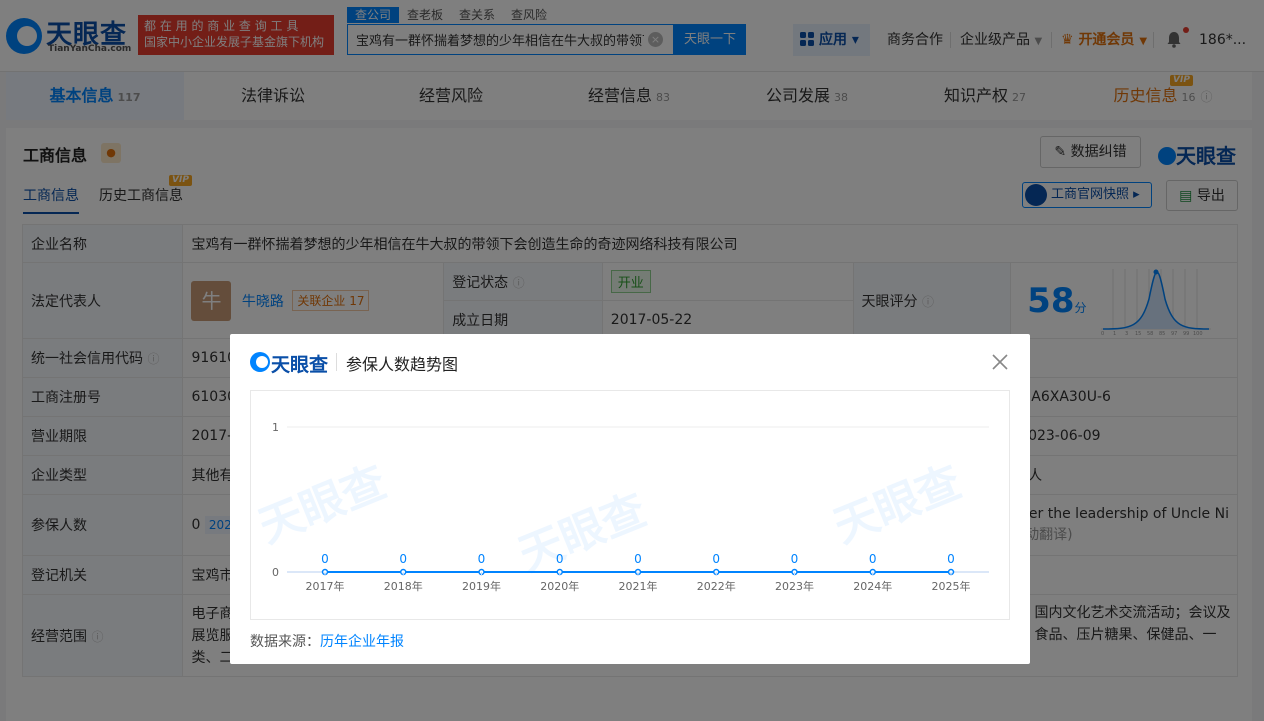 The height and width of the screenshot is (721, 1264). What do you see at coordinates (794, 586) in the screenshot?
I see `x-tick-label: 2023年` at bounding box center [794, 586].